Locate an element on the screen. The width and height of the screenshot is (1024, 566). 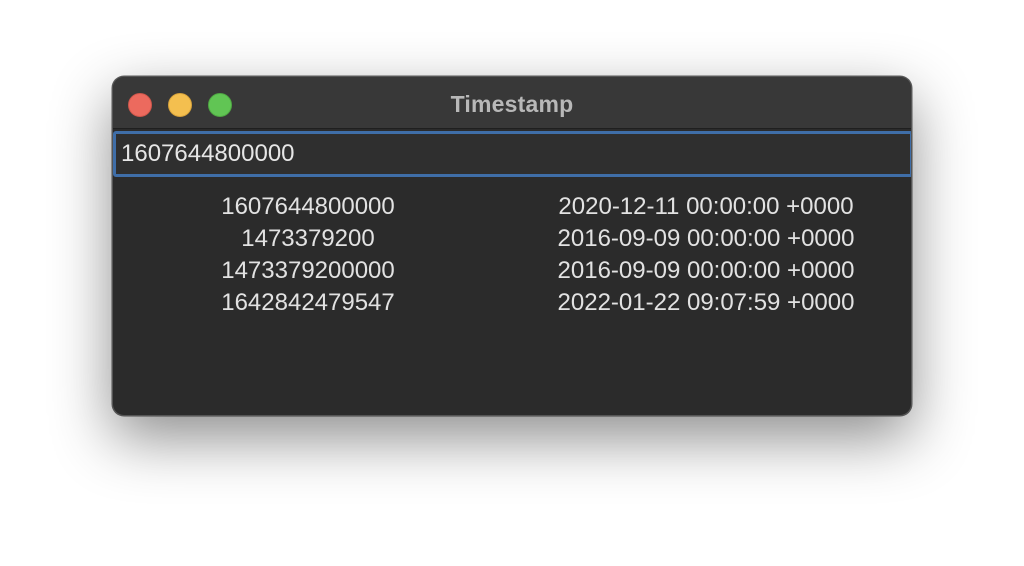
result-date: 2022-01-22 09:07:59 +0000 is located at coordinates (706, 302).